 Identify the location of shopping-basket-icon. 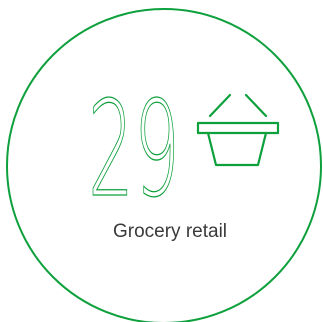
(238, 130).